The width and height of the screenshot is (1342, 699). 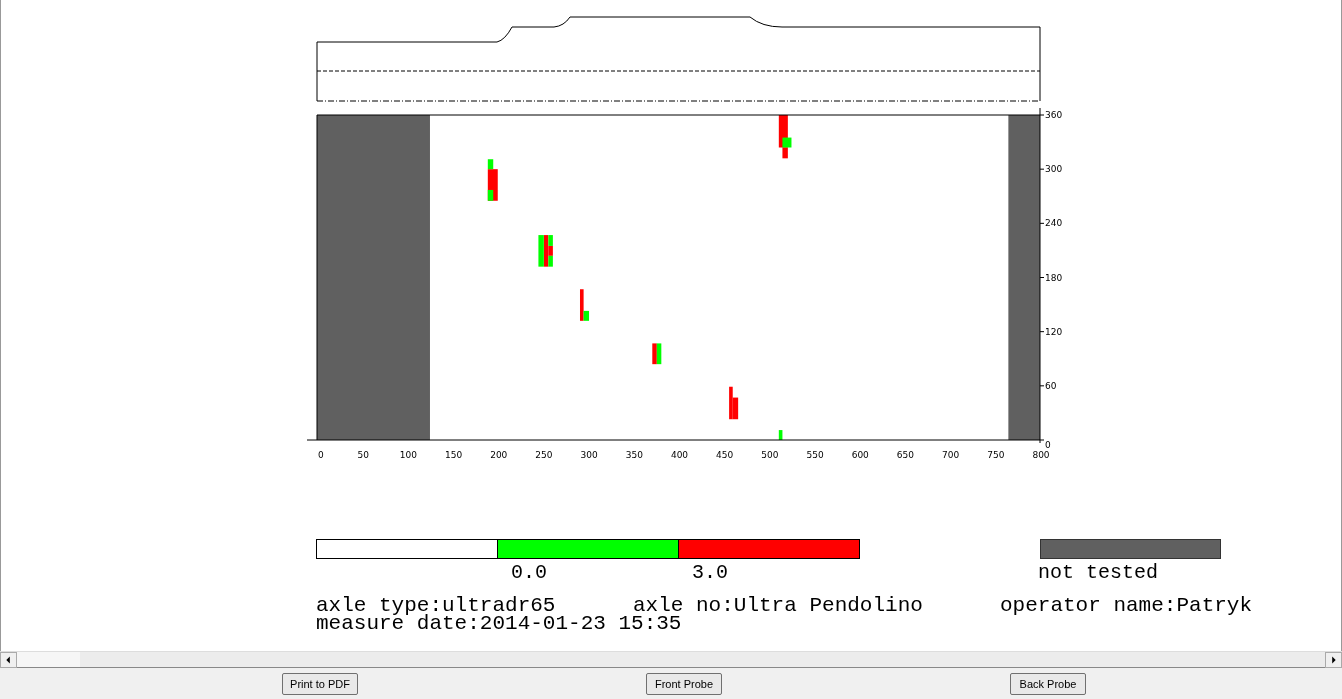 I want to click on x-tick-label: 250, so click(x=544, y=455).